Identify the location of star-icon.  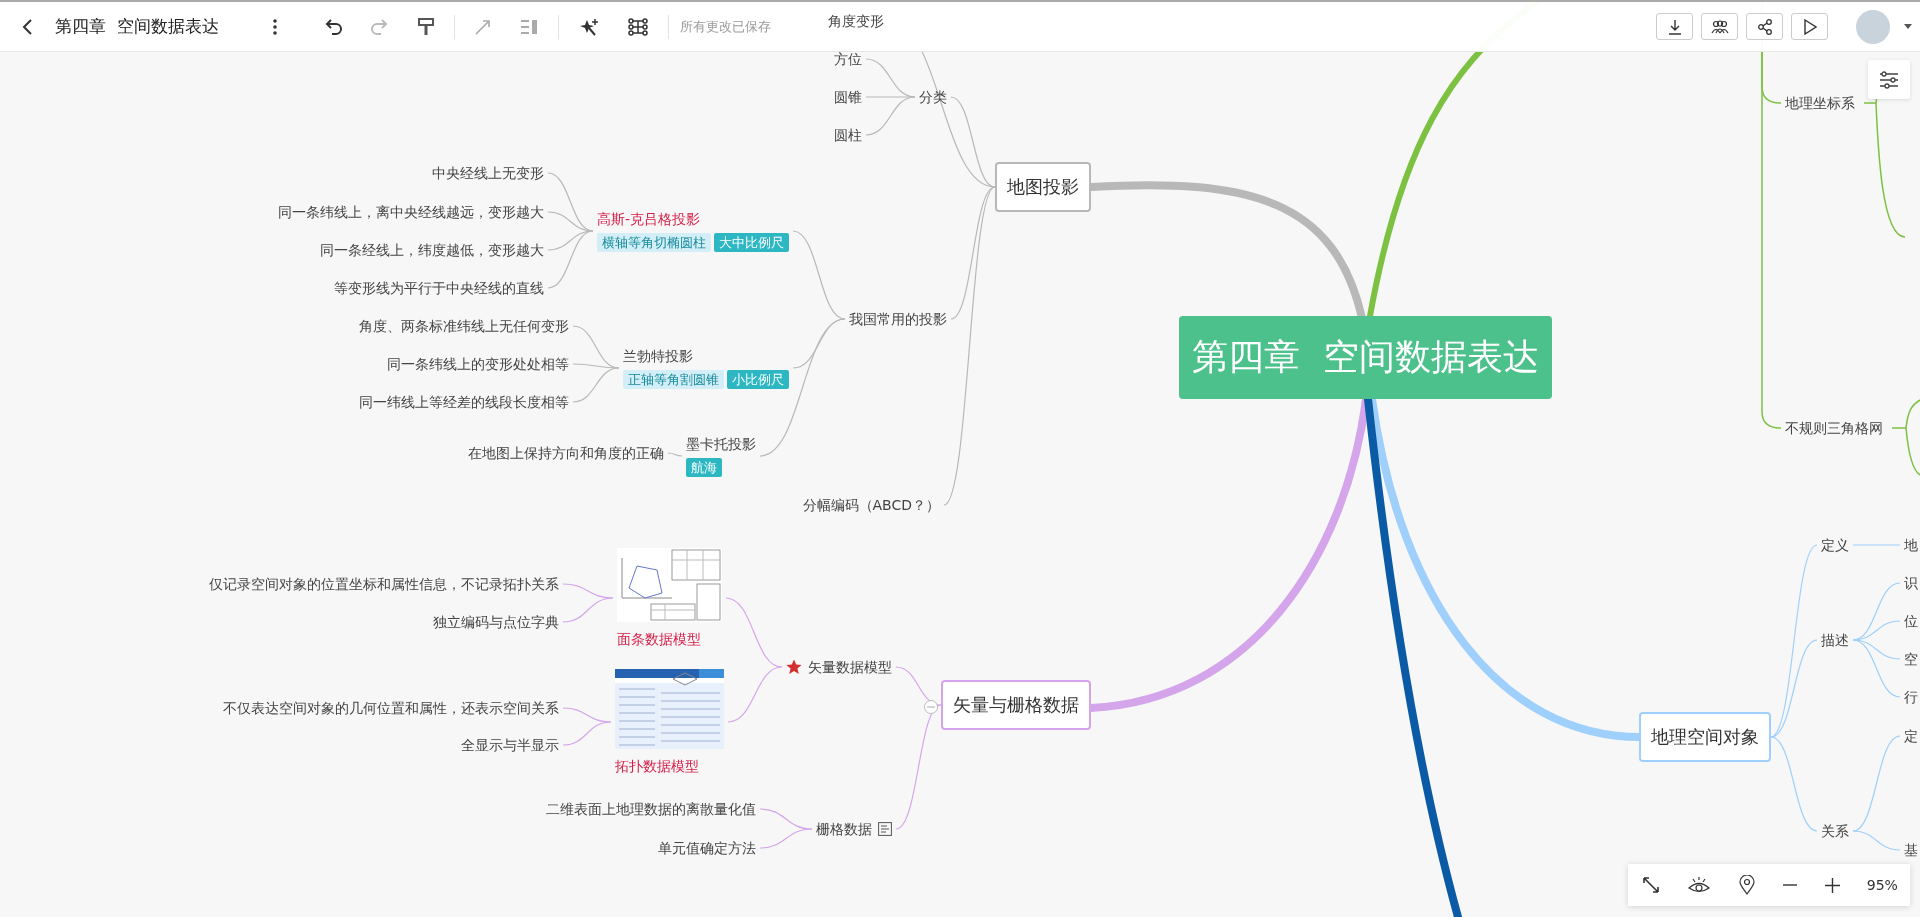
(794, 667).